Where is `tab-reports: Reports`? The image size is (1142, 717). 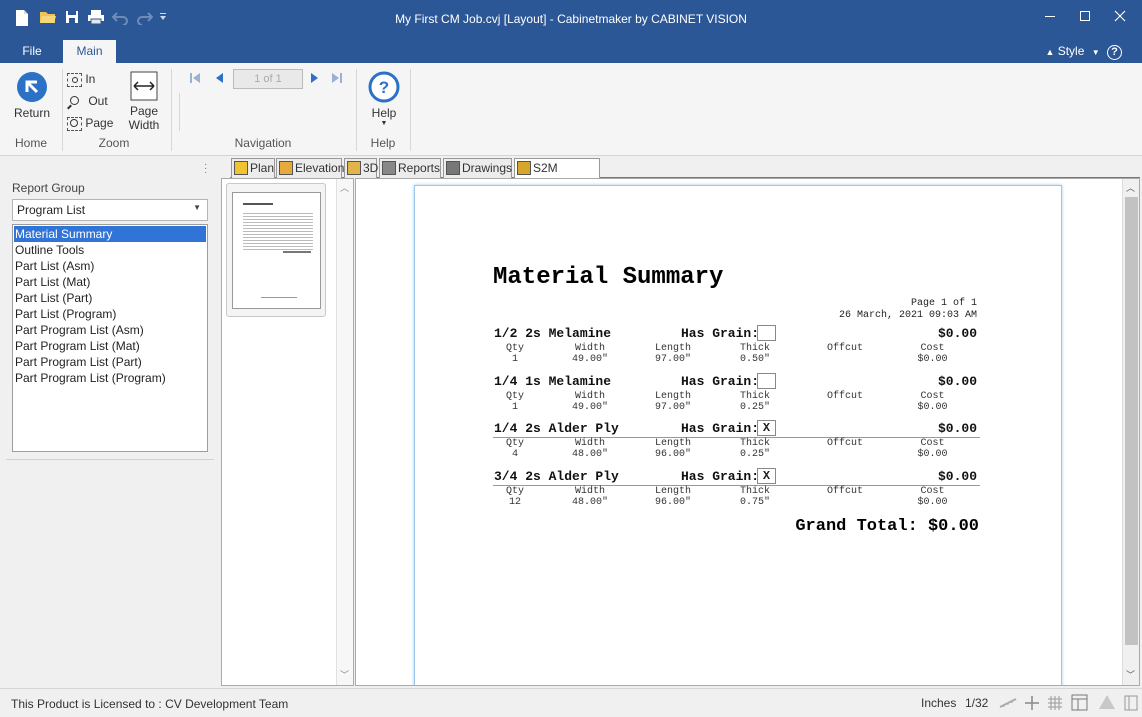 tab-reports: Reports is located at coordinates (410, 168).